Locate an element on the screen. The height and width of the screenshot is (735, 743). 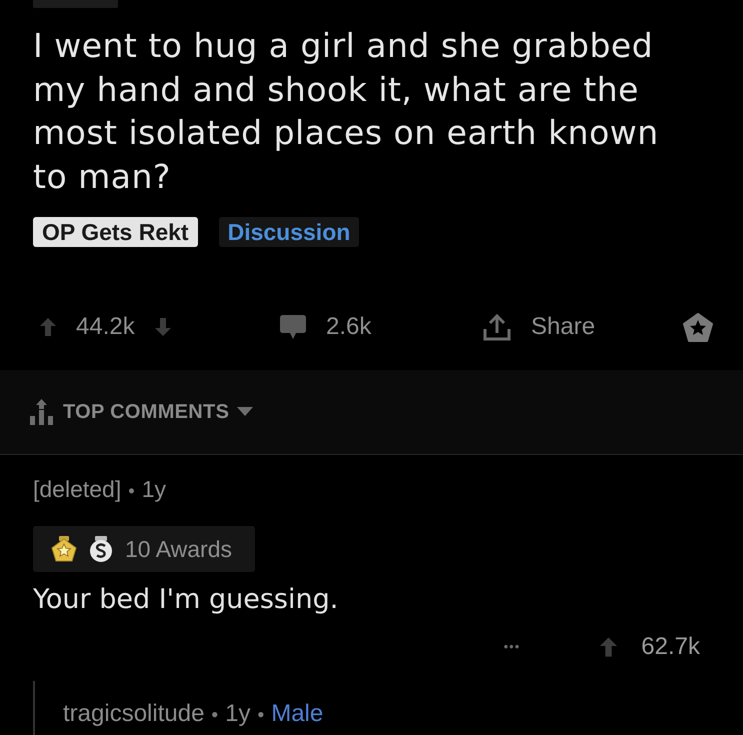
sort-dropdown: TOP COMMENTS is located at coordinates (158, 411).